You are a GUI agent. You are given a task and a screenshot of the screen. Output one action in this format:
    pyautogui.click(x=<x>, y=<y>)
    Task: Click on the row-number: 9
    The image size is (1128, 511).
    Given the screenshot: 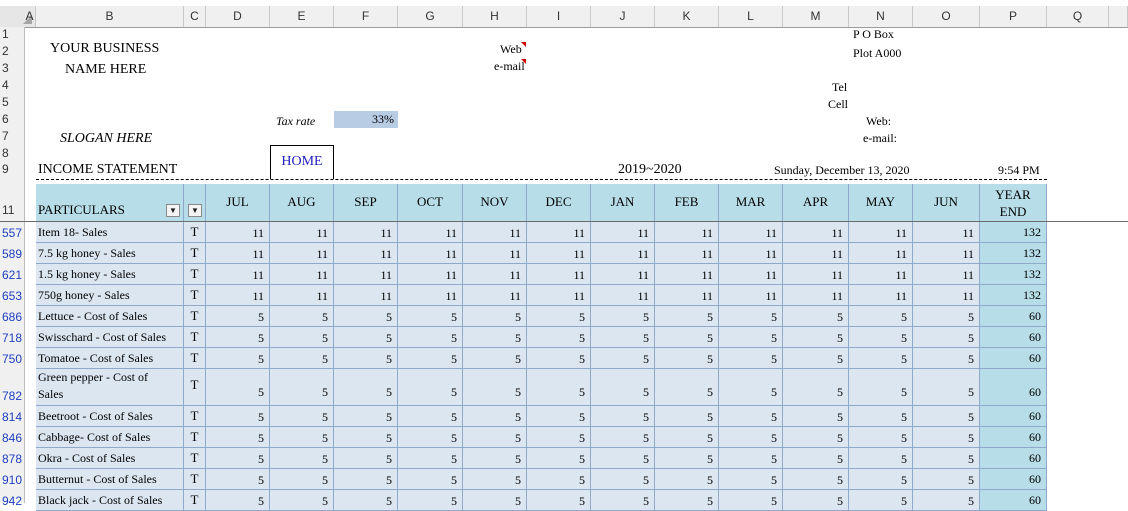 What is the action you would take?
    pyautogui.click(x=12, y=169)
    